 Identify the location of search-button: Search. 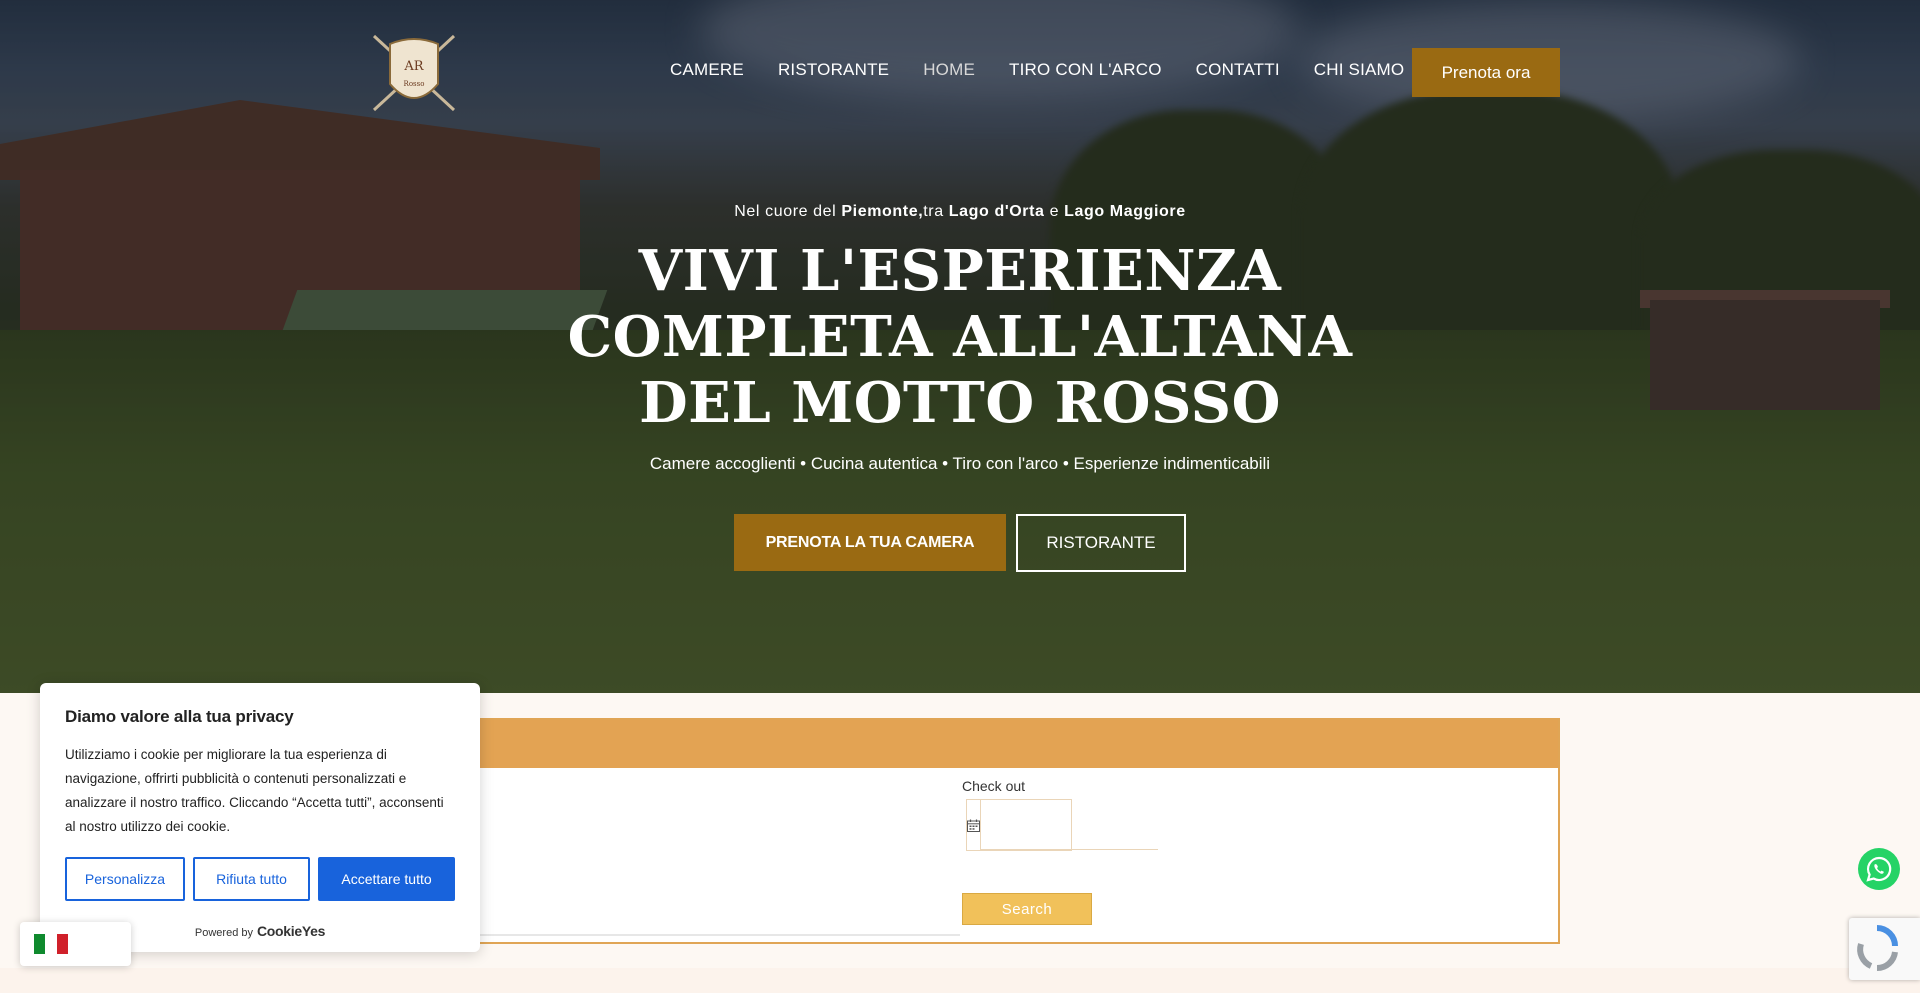
(1027, 909).